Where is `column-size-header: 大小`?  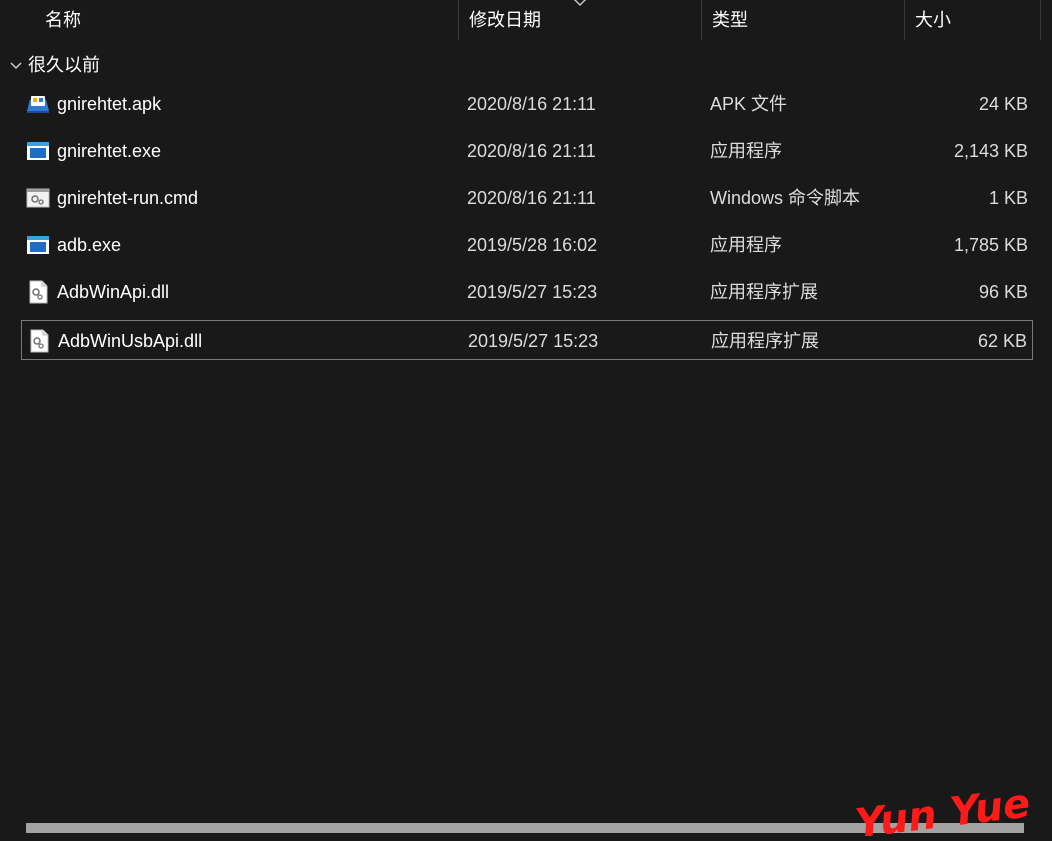 column-size-header: 大小 is located at coordinates (972, 20).